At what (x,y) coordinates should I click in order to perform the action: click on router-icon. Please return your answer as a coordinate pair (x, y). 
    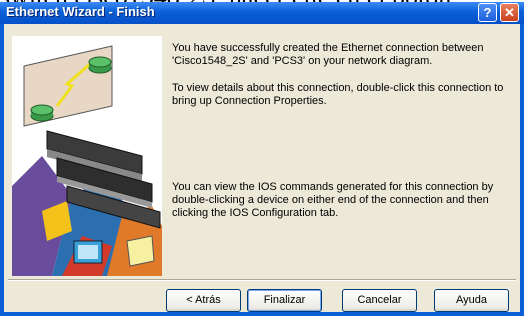
    Looking at the image, I should click on (100, 65).